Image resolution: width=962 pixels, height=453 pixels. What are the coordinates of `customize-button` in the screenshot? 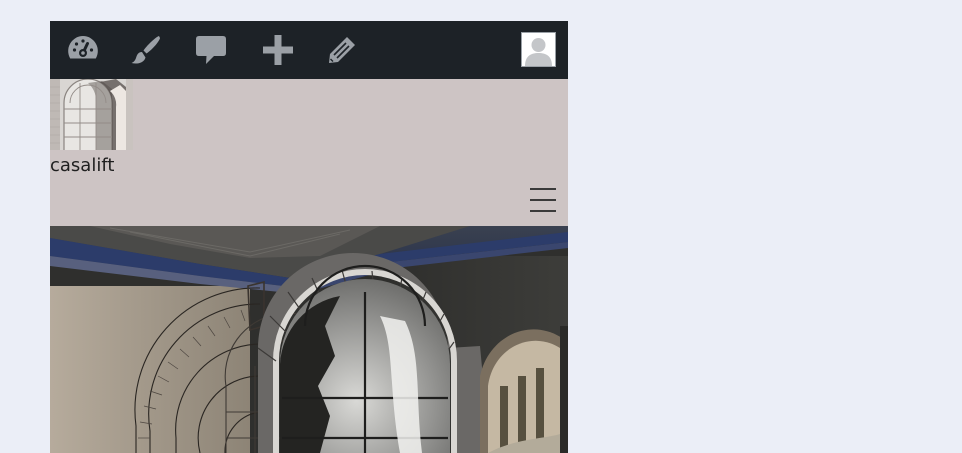 It's located at (146, 50).